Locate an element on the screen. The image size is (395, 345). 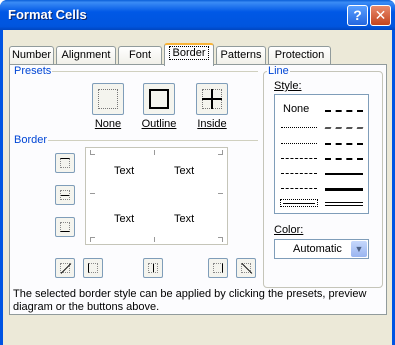
border-middle-horizontal-icon is located at coordinates (65, 195).